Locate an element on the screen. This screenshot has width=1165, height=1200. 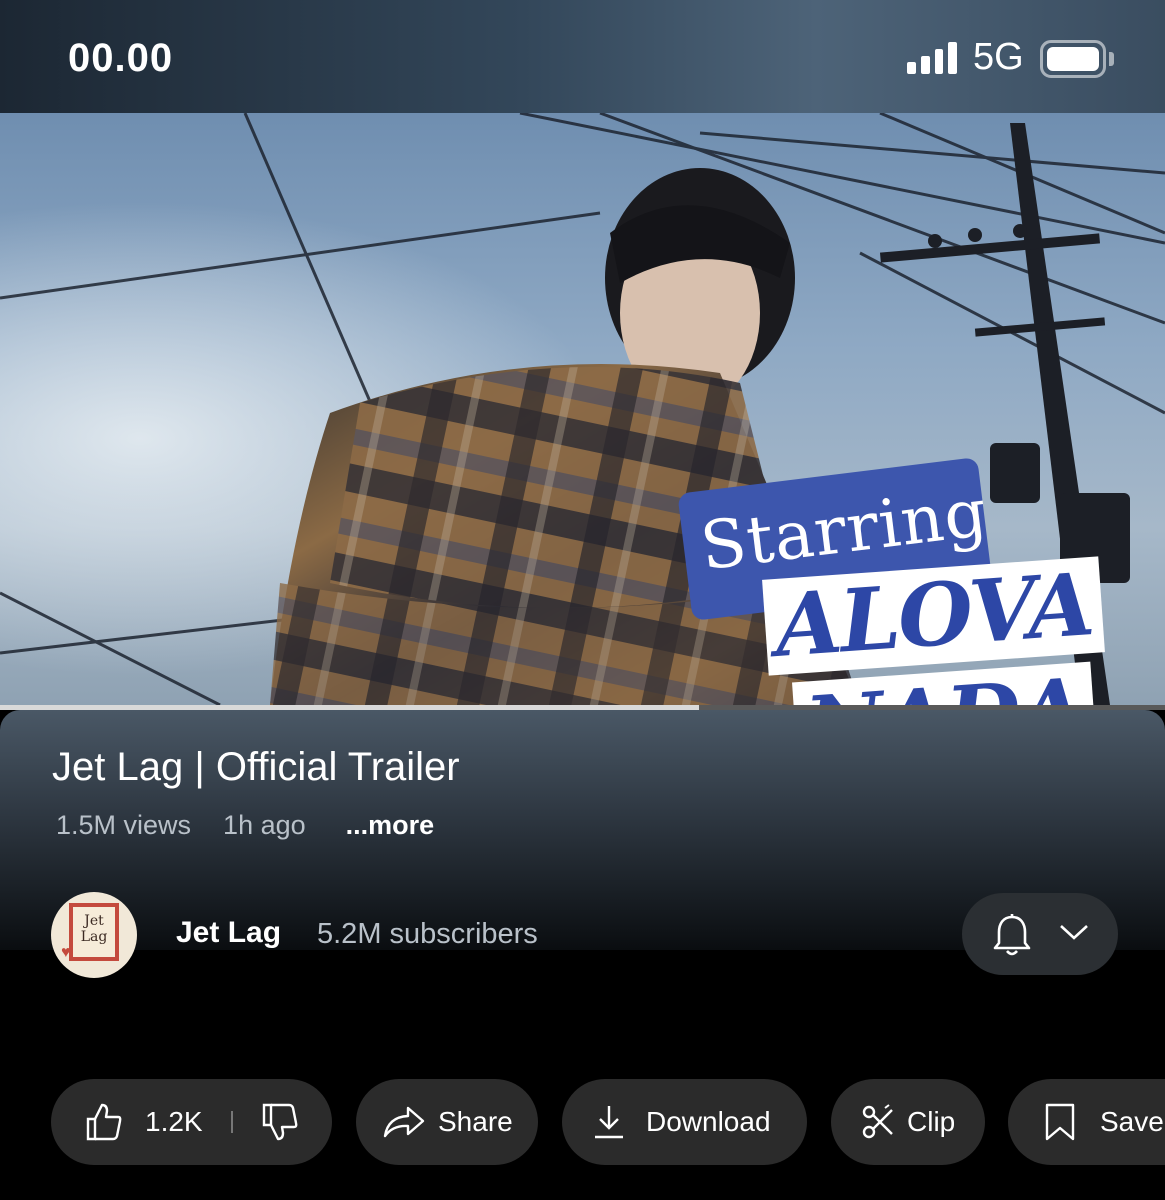
status-bar: 00.00 5G is located at coordinates (582, 56).